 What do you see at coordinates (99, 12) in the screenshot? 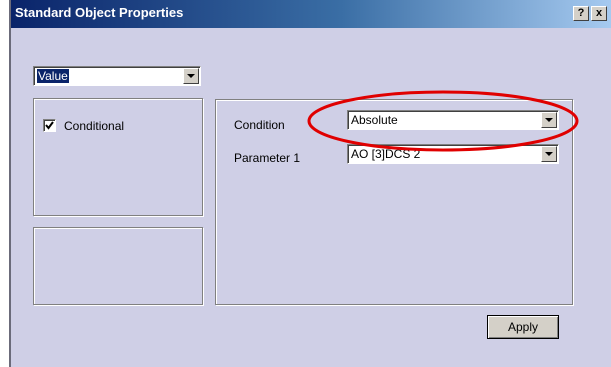
I see `window-title: Standard Object Properties` at bounding box center [99, 12].